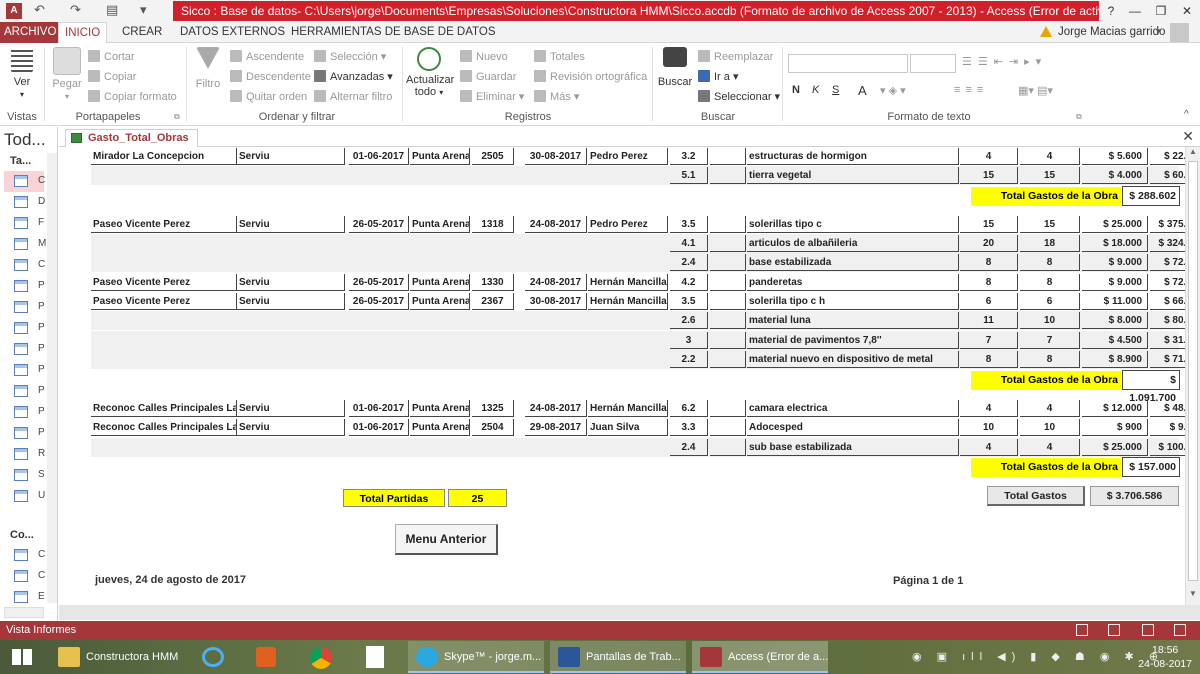 The image size is (1200, 674). What do you see at coordinates (1111, 32) in the screenshot?
I see `user-name: Jorge Macias garrido` at bounding box center [1111, 32].